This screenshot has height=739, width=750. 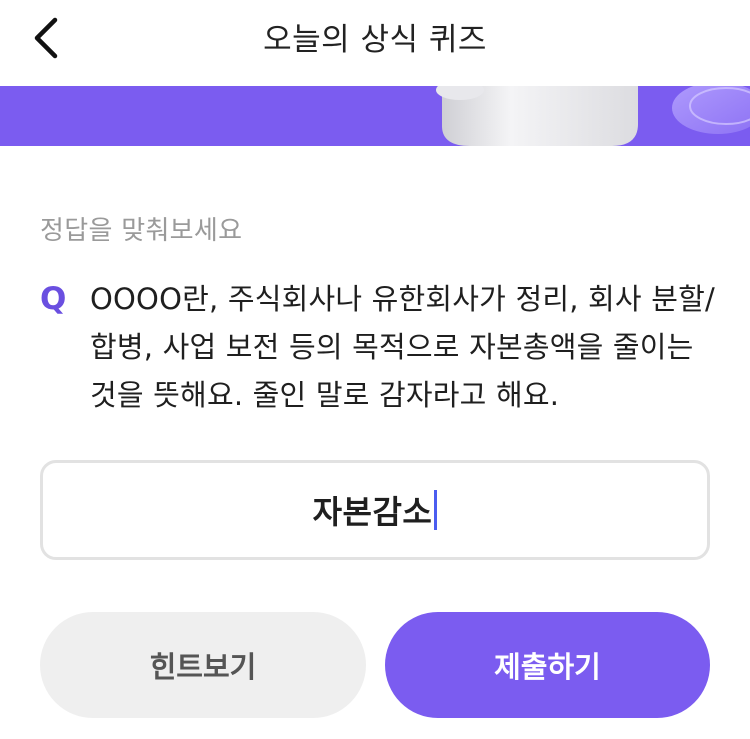 I want to click on hint-button: 힌트보기, so click(x=203, y=665).